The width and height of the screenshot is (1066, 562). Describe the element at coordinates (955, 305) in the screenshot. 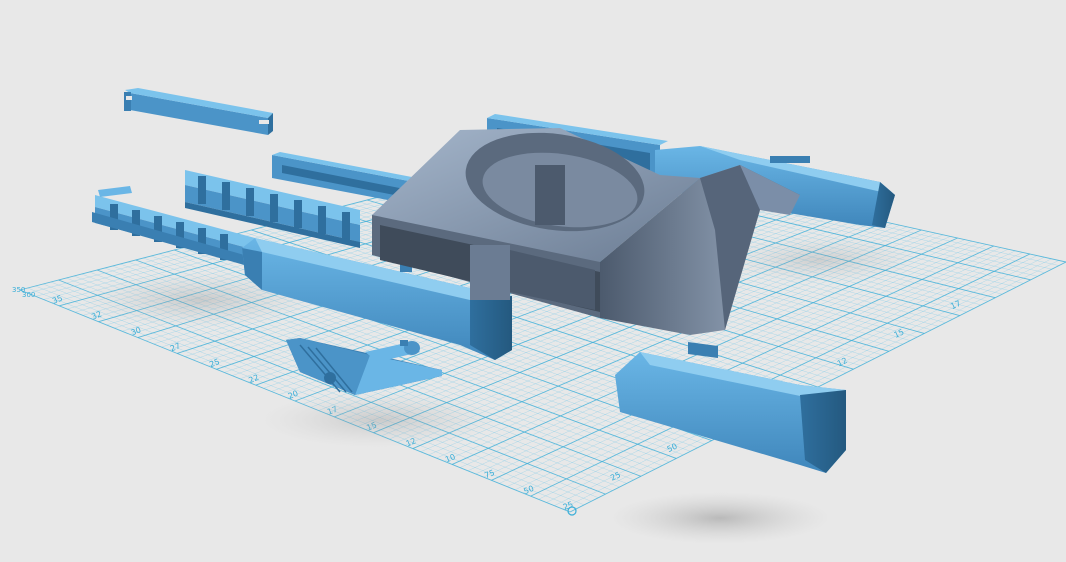

I see `axis-tick-label: 17` at that location.